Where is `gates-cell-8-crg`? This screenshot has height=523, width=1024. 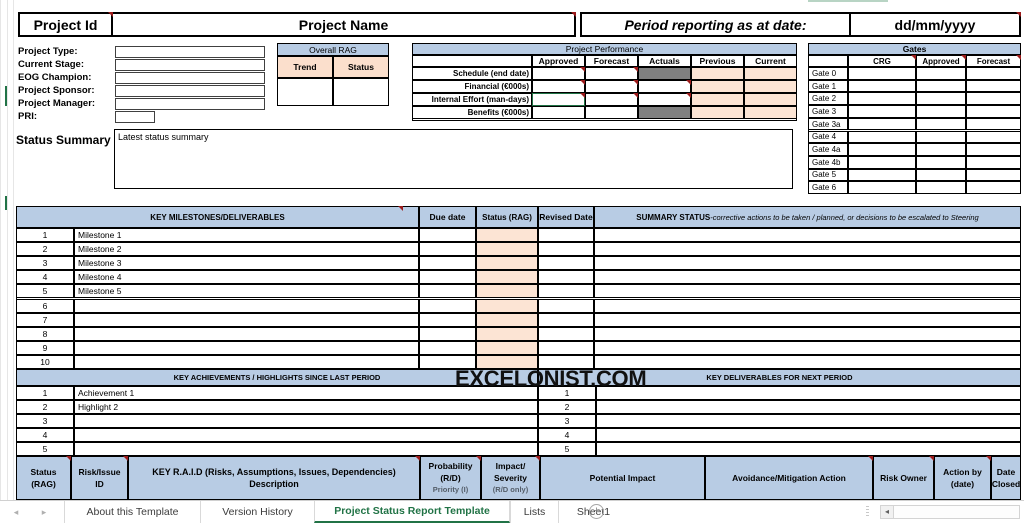
gates-cell-8-crg is located at coordinates (882, 175).